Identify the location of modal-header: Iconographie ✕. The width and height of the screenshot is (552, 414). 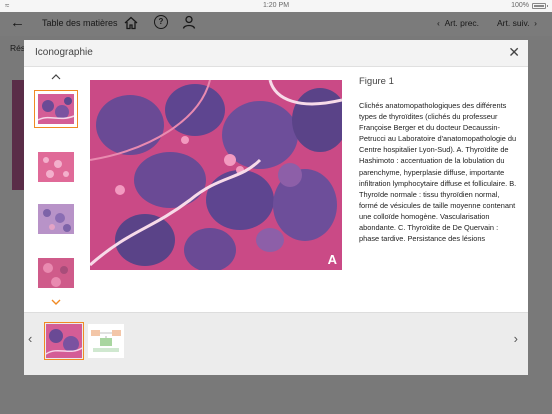
(276, 53).